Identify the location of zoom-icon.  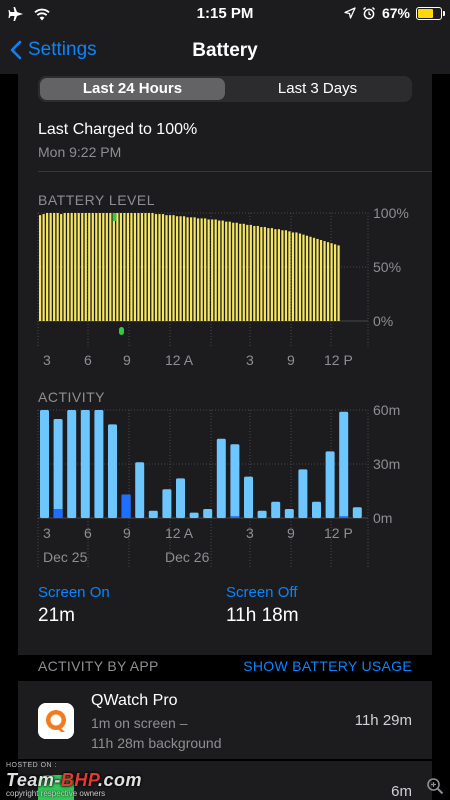
(435, 786).